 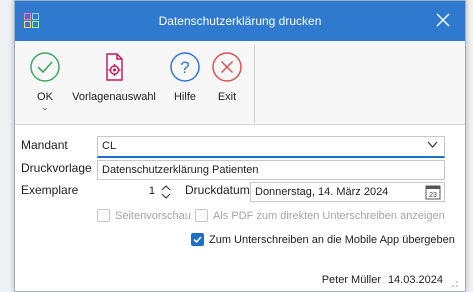 I want to click on mobile-app-checkbox-box, so click(x=197, y=239).